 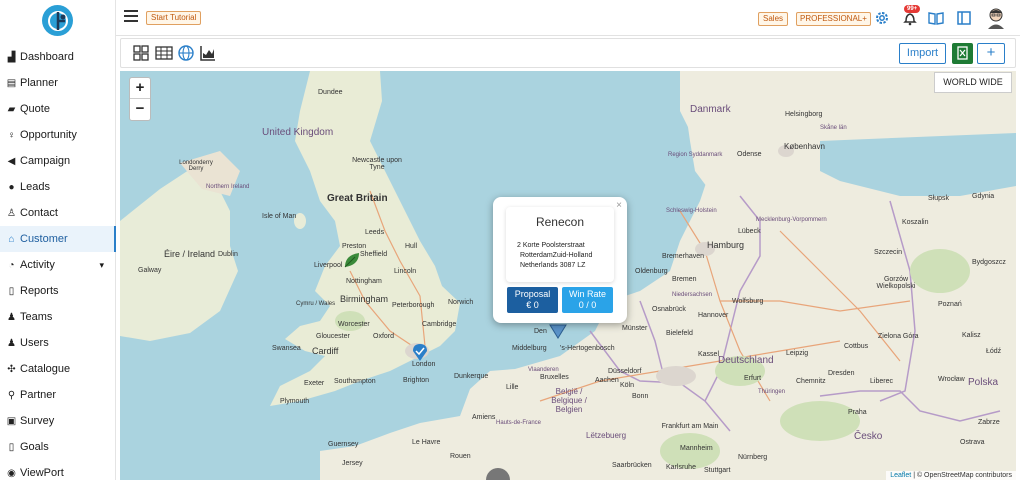 I want to click on map-label: Gloucester, so click(x=333, y=336).